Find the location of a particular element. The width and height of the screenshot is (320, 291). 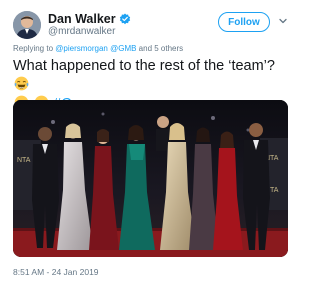

author-name-row: Dan Walker is located at coordinates (89, 19).